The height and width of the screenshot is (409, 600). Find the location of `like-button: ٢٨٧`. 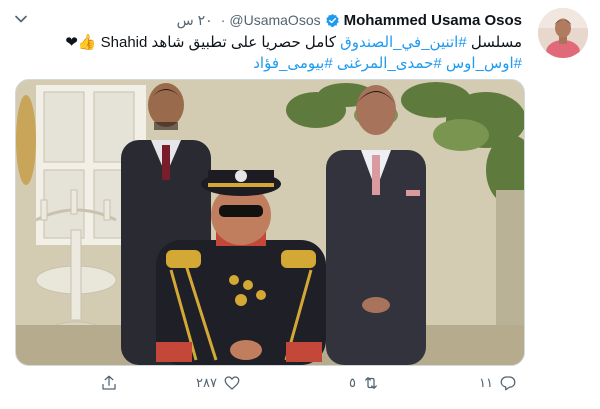

like-button: ٢٨٧ is located at coordinates (218, 383).